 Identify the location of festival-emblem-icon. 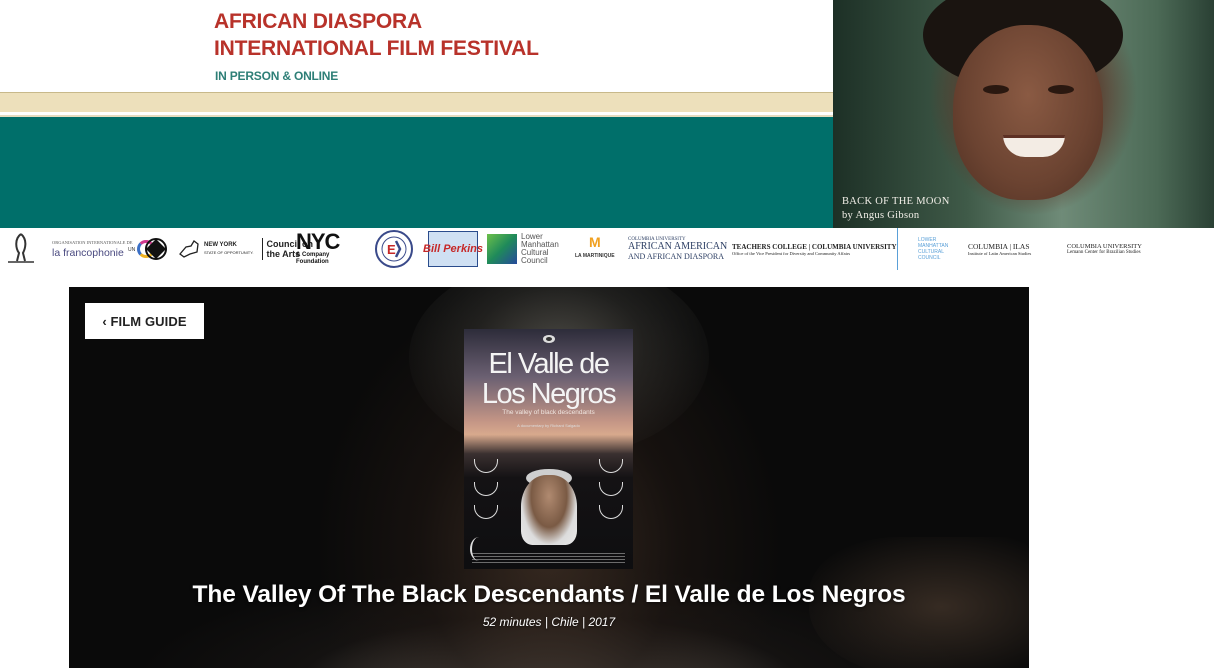
(21, 248).